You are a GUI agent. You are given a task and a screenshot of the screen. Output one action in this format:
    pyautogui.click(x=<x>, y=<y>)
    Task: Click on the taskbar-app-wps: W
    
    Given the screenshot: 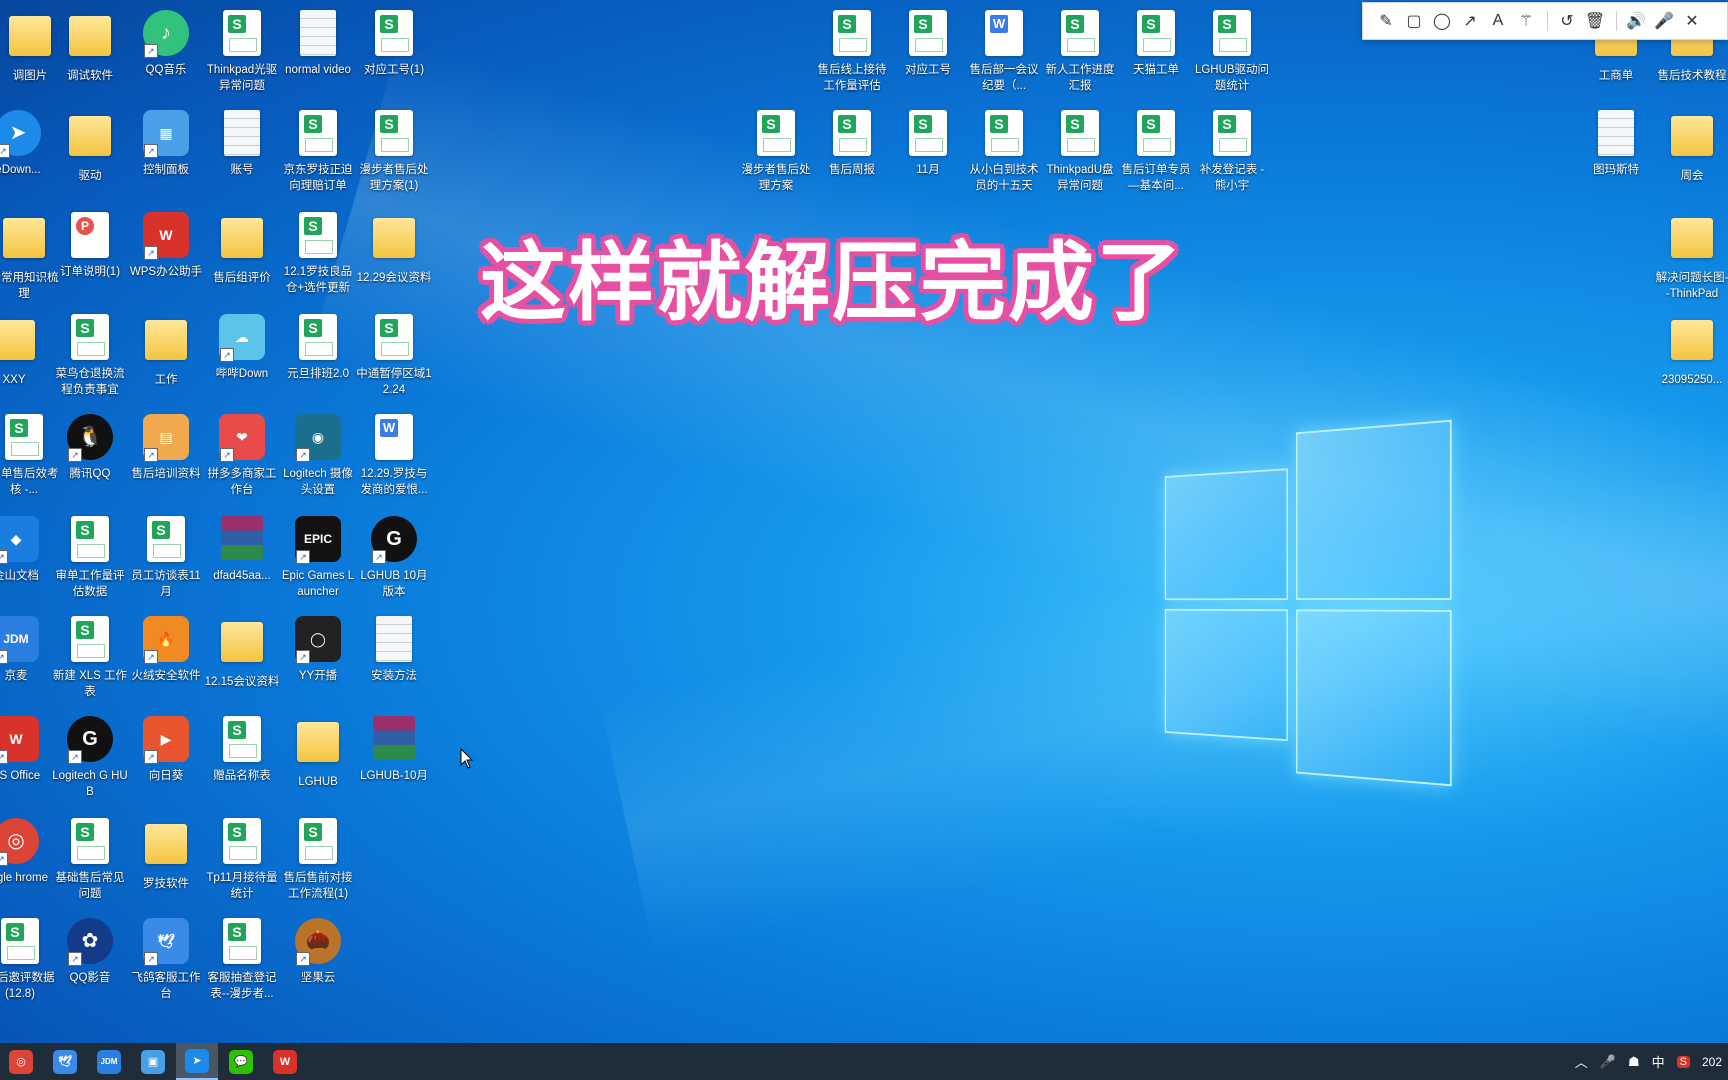 What is the action you would take?
    pyautogui.click(x=285, y=1061)
    